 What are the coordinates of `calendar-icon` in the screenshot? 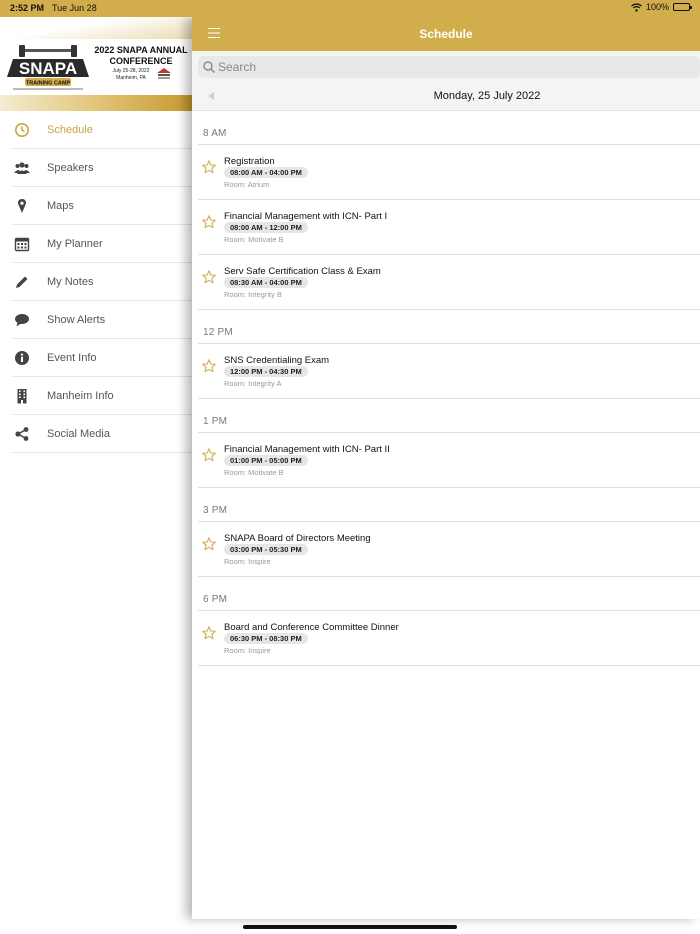 It's located at (22, 244).